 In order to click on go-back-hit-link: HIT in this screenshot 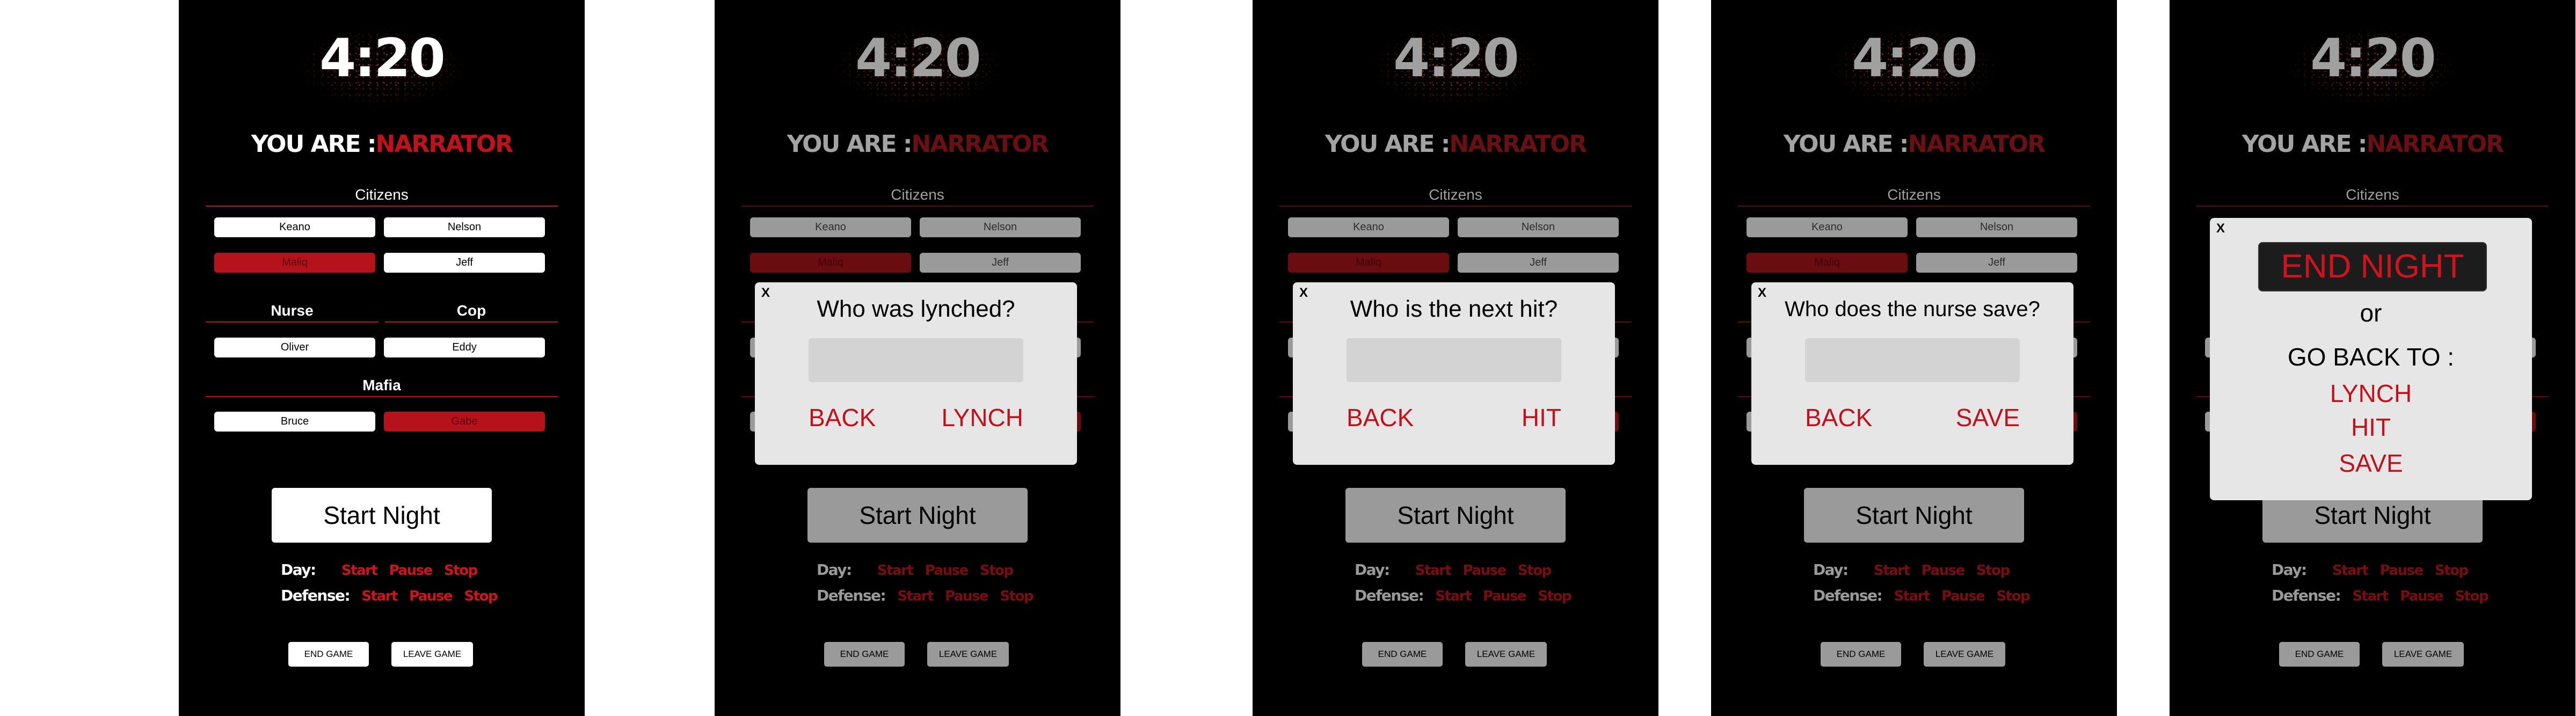, I will do `click(2371, 427)`.